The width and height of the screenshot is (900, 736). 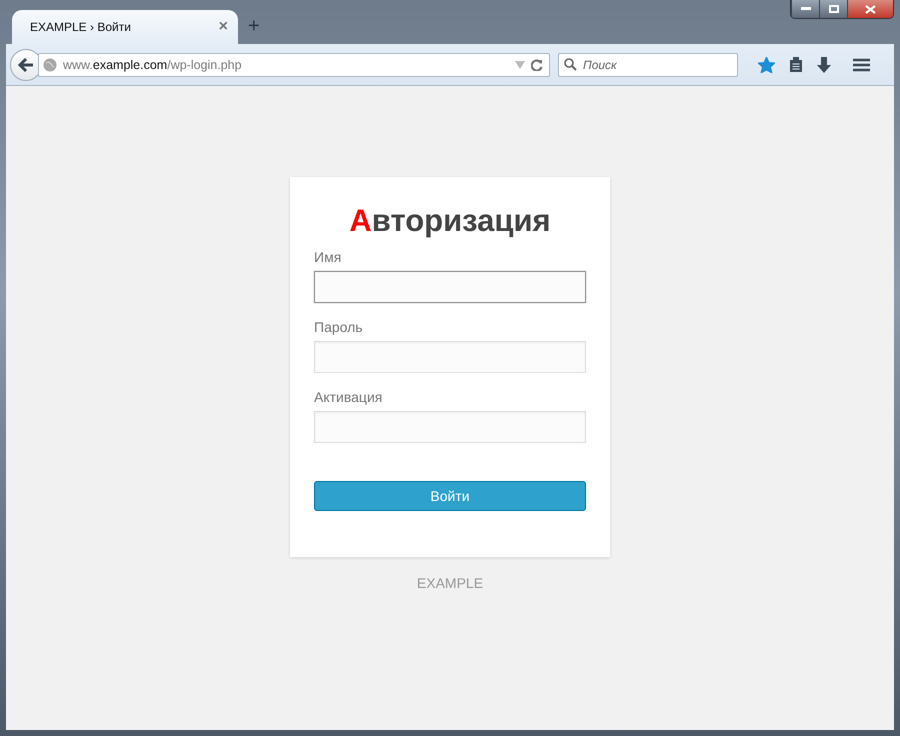 I want to click on field-label: Пароль, so click(x=339, y=327).